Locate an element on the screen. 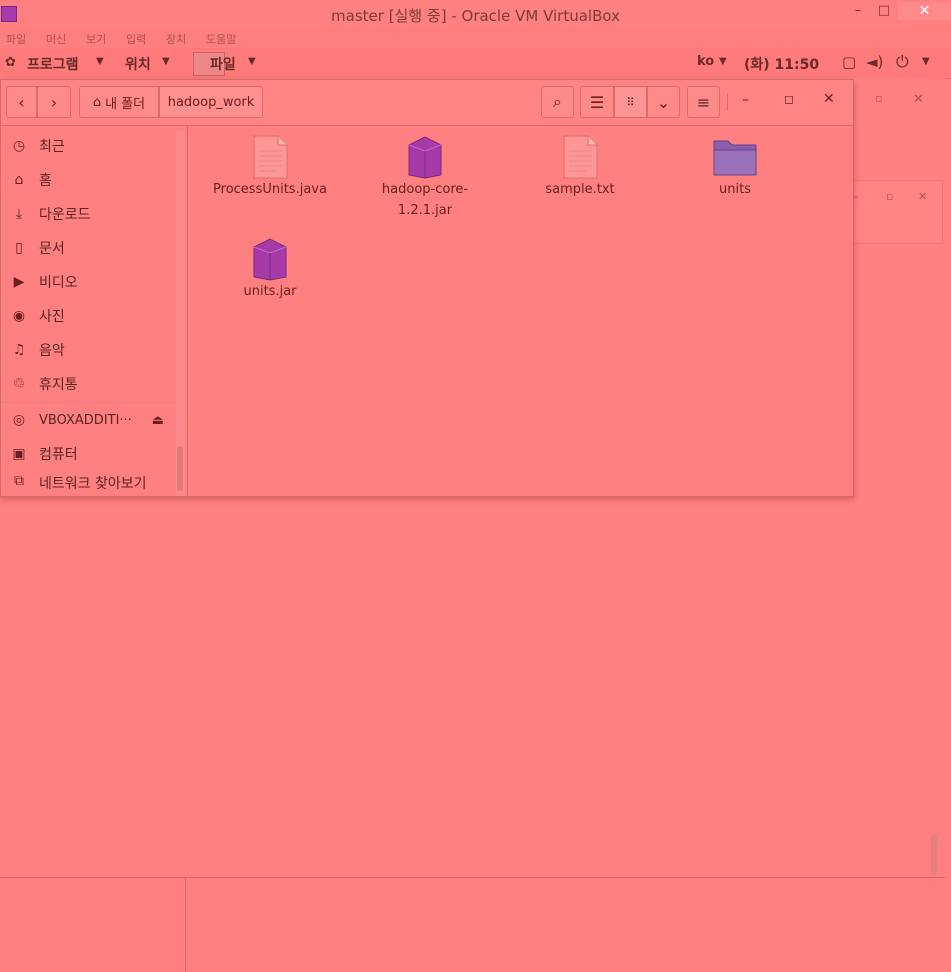 The width and height of the screenshot is (951, 972). background-scrollbar is located at coordinates (934, 855).